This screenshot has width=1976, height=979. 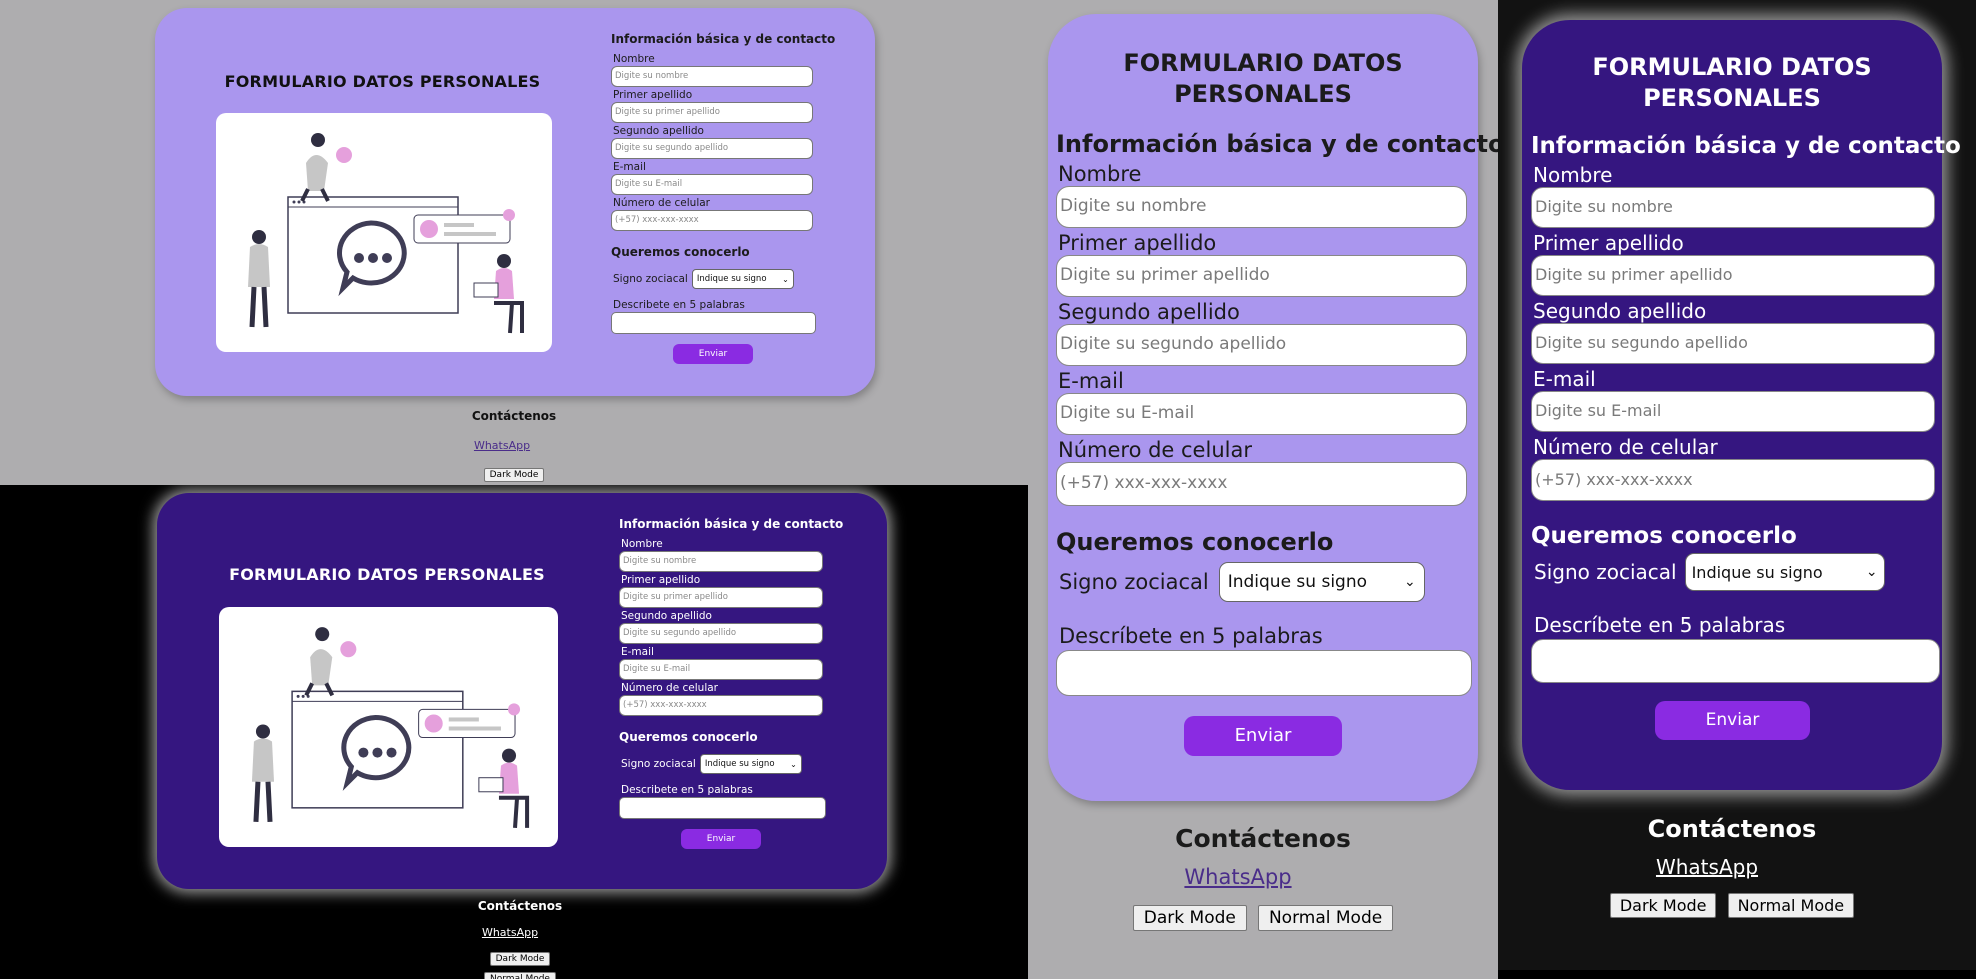 What do you see at coordinates (1263, 63) in the screenshot?
I see `page-title-line-1: FORMULARIO DATOS` at bounding box center [1263, 63].